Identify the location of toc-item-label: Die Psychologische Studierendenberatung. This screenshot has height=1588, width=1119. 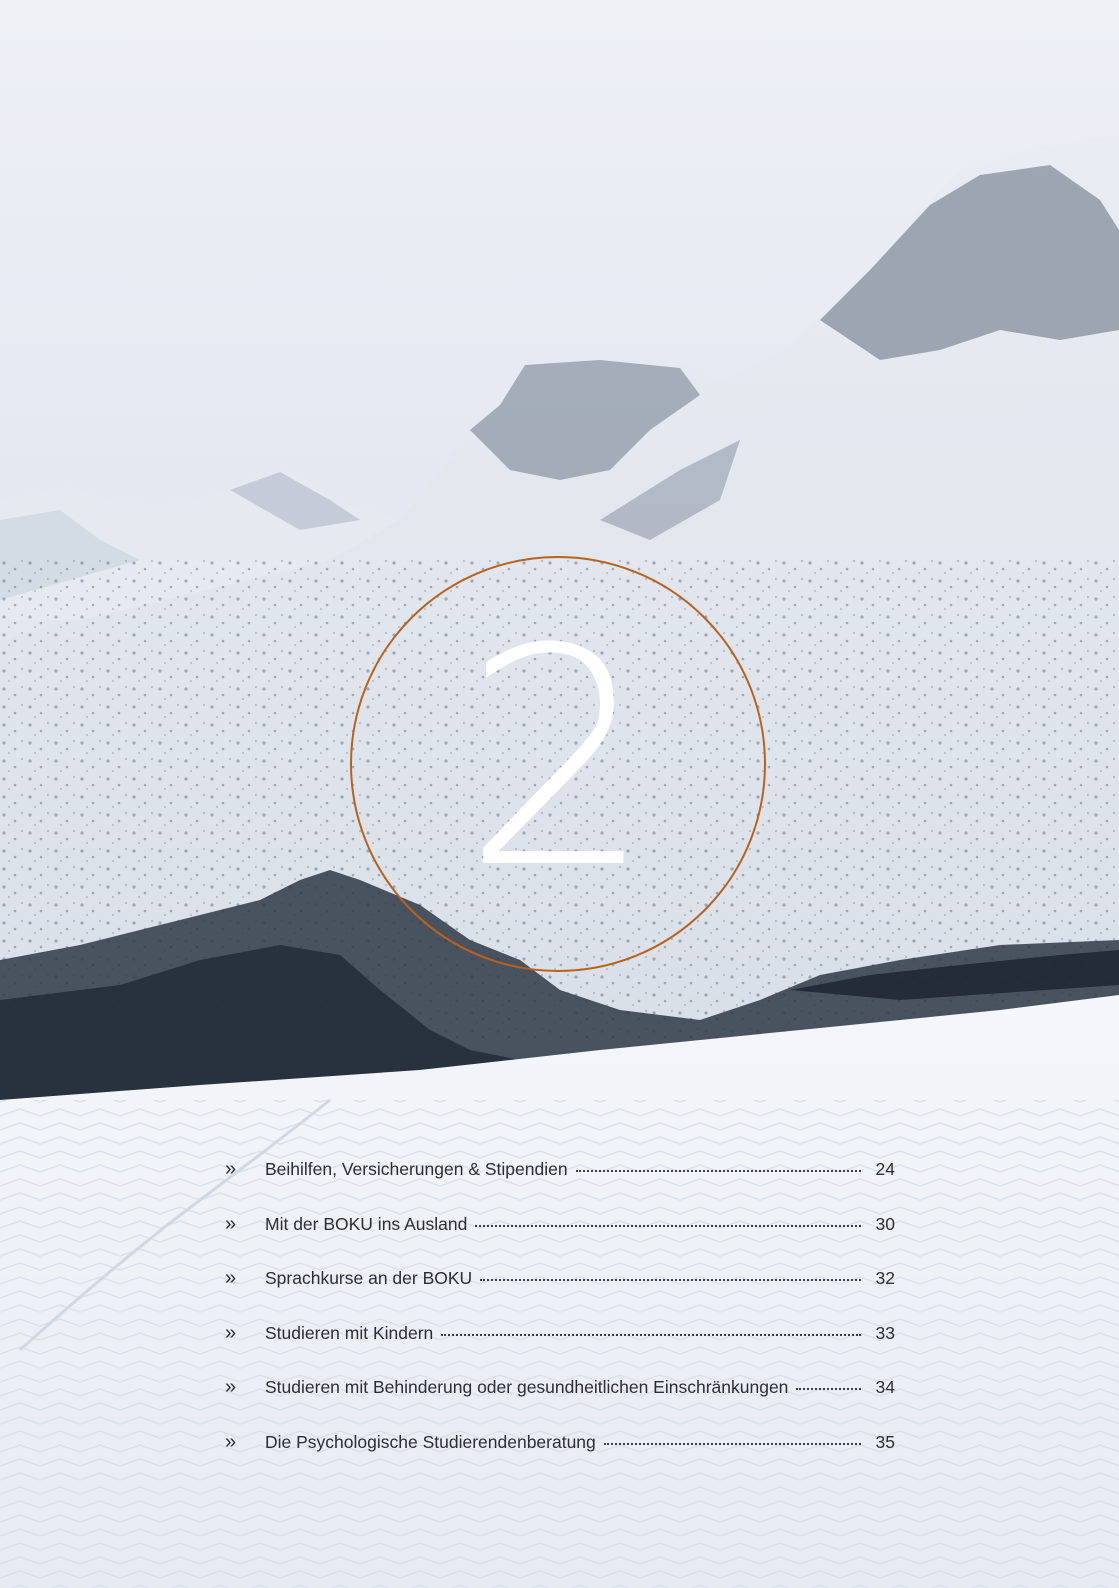
(430, 1441).